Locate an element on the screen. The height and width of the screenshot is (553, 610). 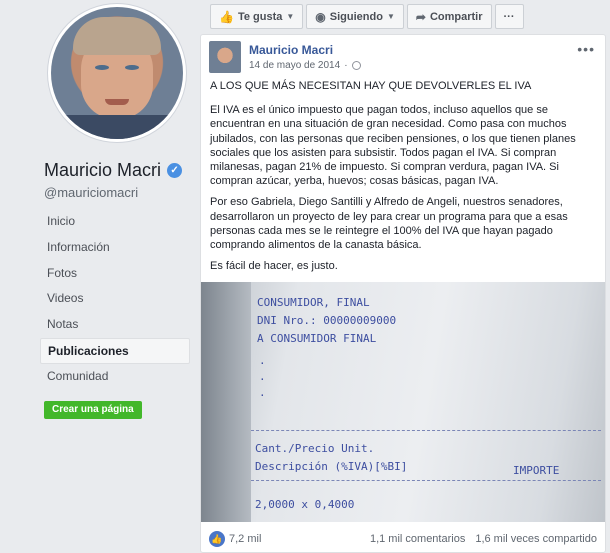
page-handle: @mauriciomacri is located at coordinates (91, 192).